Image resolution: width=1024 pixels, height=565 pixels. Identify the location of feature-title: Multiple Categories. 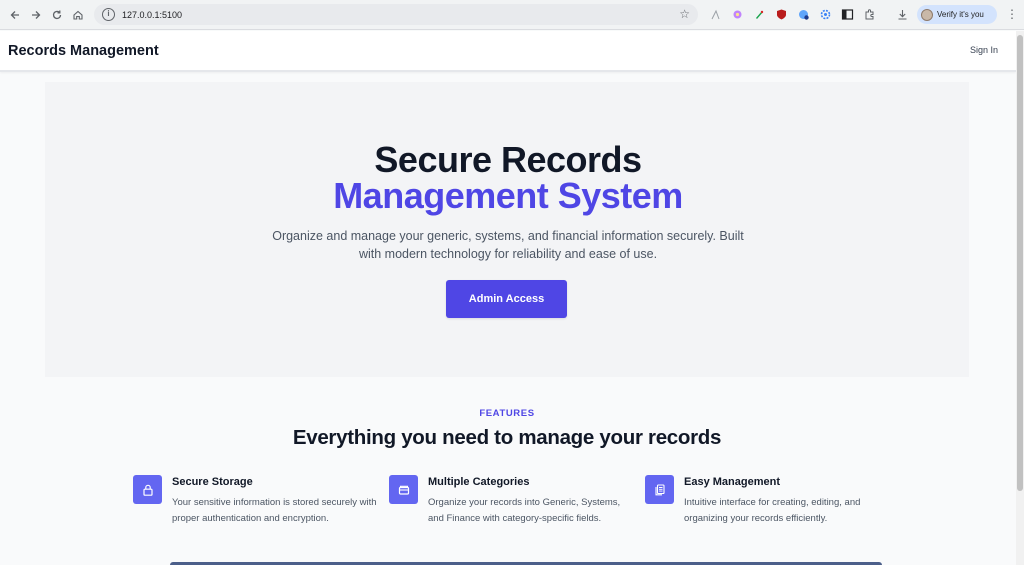
(479, 482).